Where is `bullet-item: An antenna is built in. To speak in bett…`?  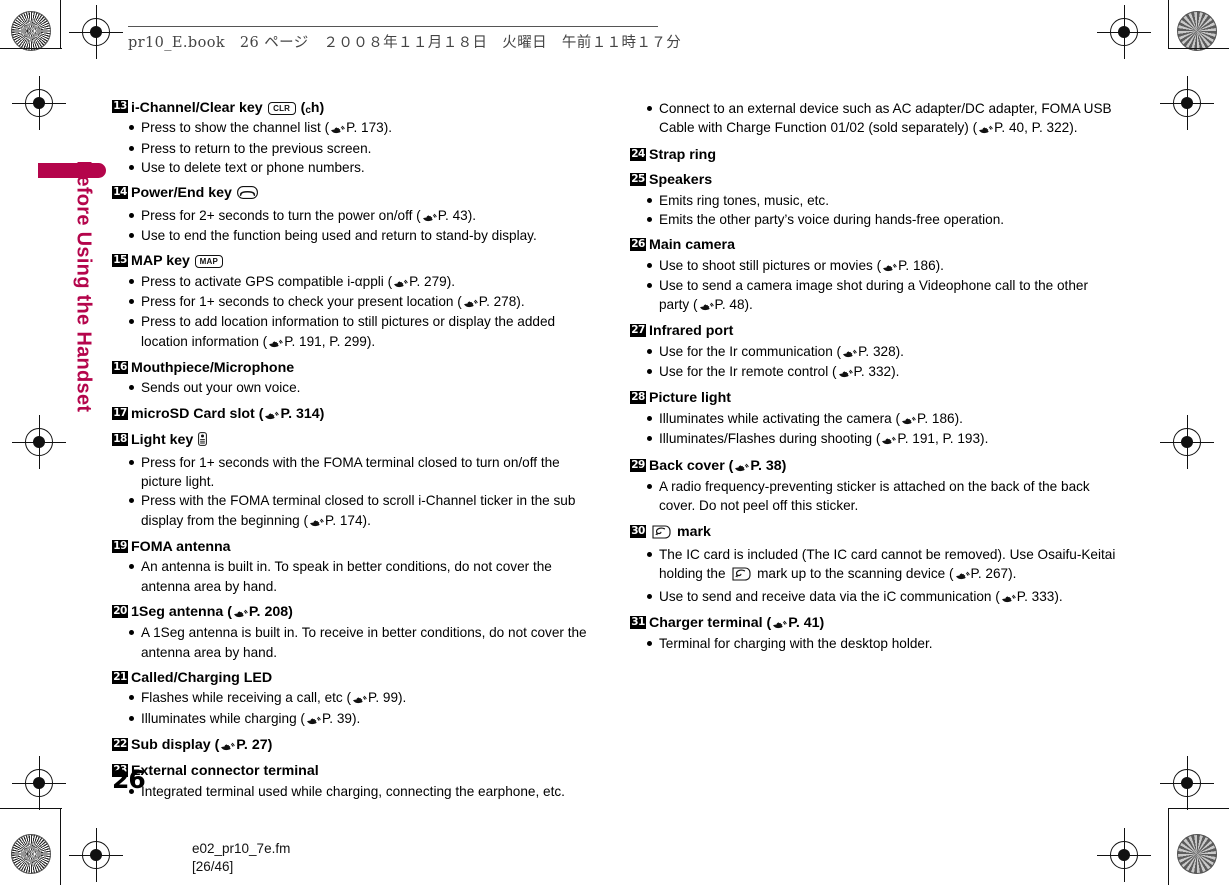
bullet-item: An antenna is built in. To speak in bett… is located at coordinates (357, 576).